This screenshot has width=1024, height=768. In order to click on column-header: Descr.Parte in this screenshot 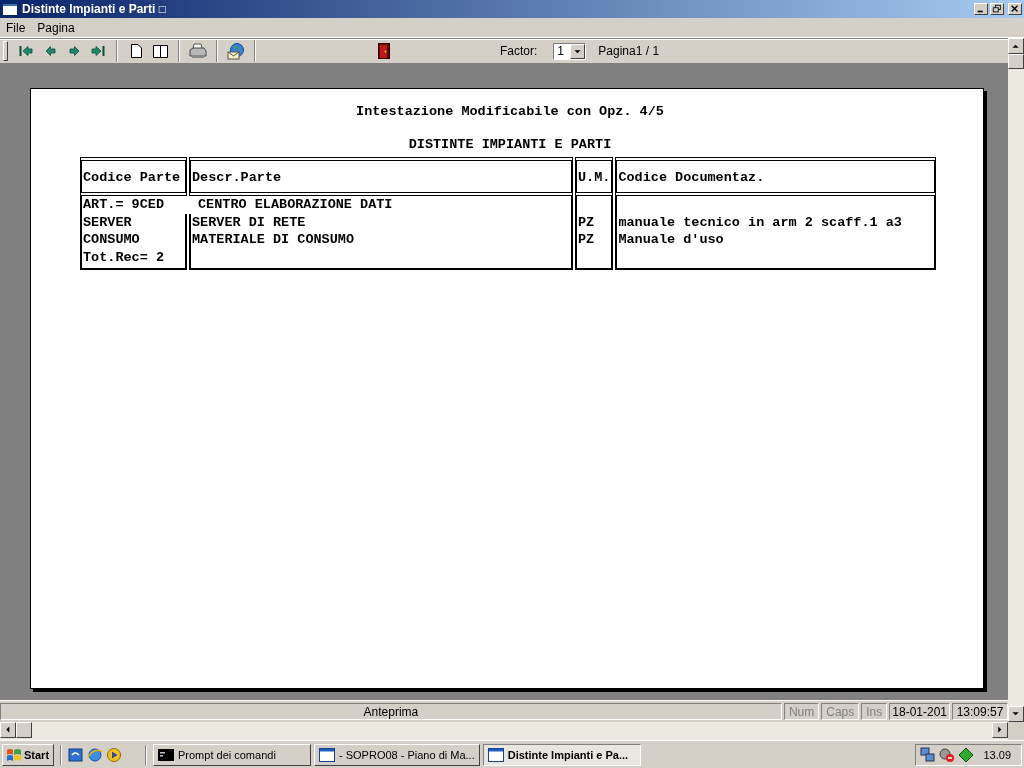, I will do `click(381, 176)`.